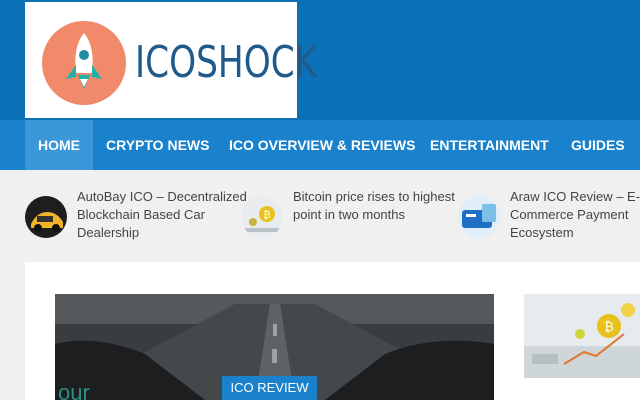  What do you see at coordinates (598, 145) in the screenshot?
I see `nav-guides: GUIDES` at bounding box center [598, 145].